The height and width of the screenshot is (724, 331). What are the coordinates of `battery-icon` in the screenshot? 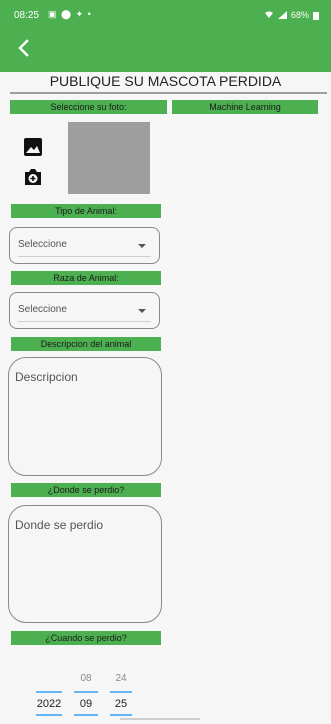 It's located at (316, 15).